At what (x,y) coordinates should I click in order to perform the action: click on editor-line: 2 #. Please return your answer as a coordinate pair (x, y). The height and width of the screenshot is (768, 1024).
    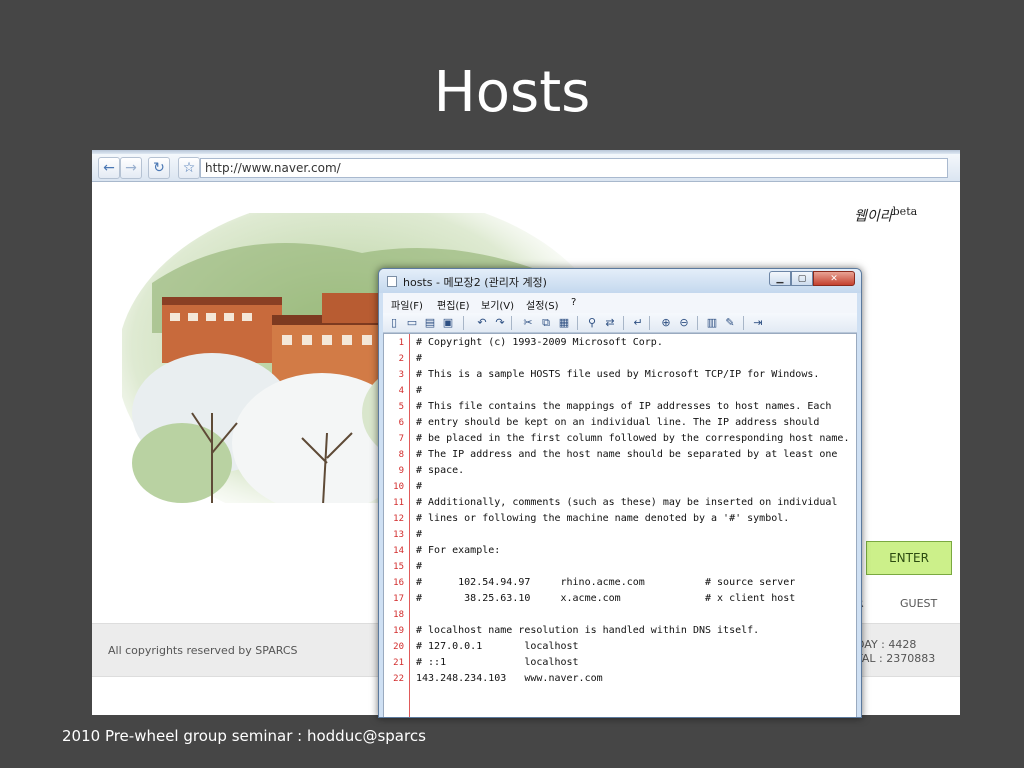
    Looking at the image, I should click on (620, 360).